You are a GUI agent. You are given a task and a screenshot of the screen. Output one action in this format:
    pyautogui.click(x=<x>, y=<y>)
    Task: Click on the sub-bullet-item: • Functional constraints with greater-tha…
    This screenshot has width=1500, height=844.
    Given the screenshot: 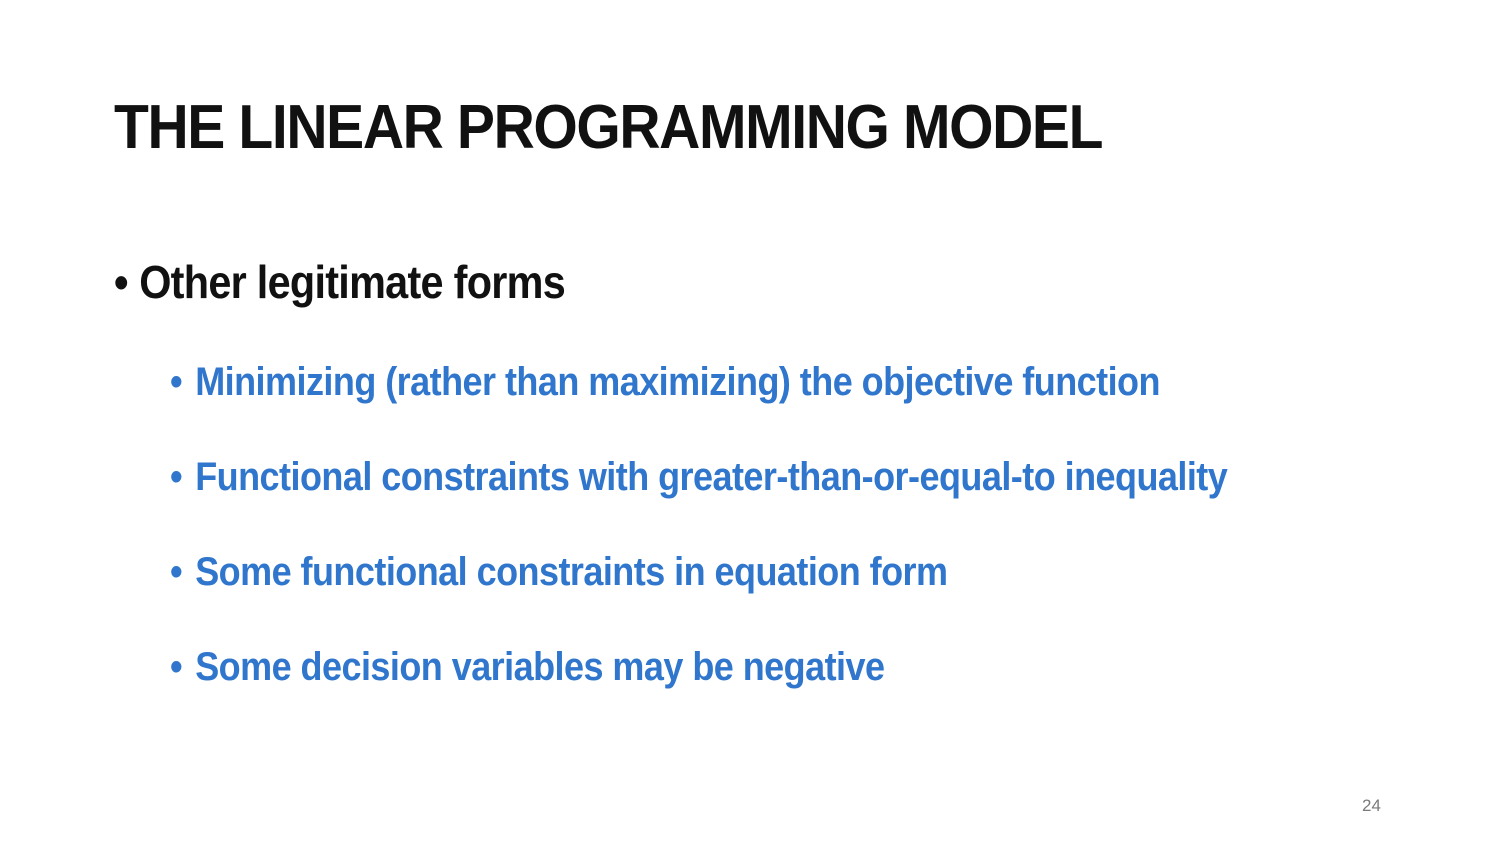 What is the action you would take?
    pyautogui.click(x=699, y=496)
    